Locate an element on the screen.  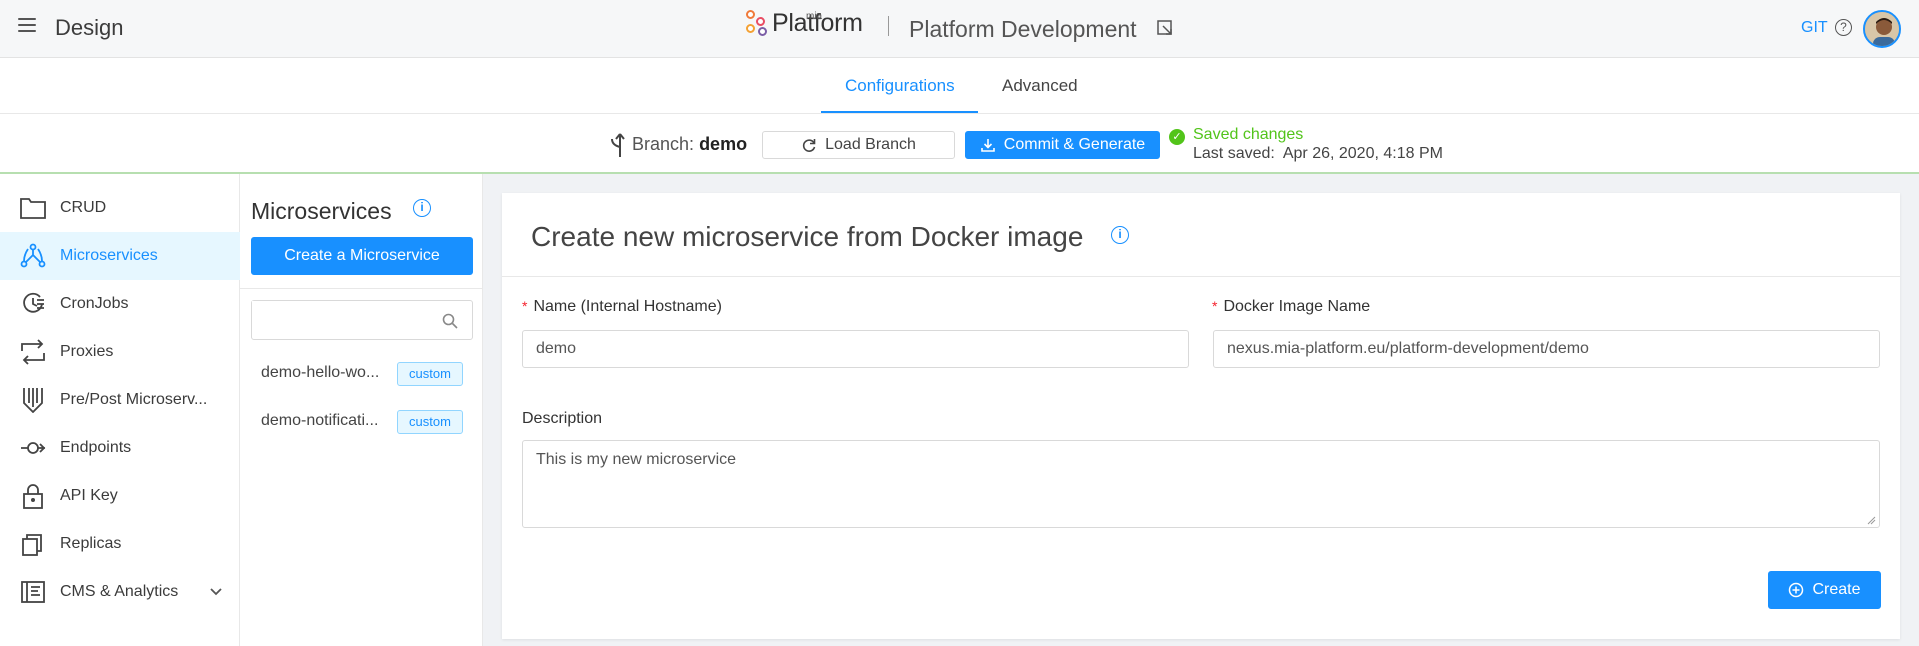
create-microservice-button: Create a Microservice is located at coordinates (362, 256).